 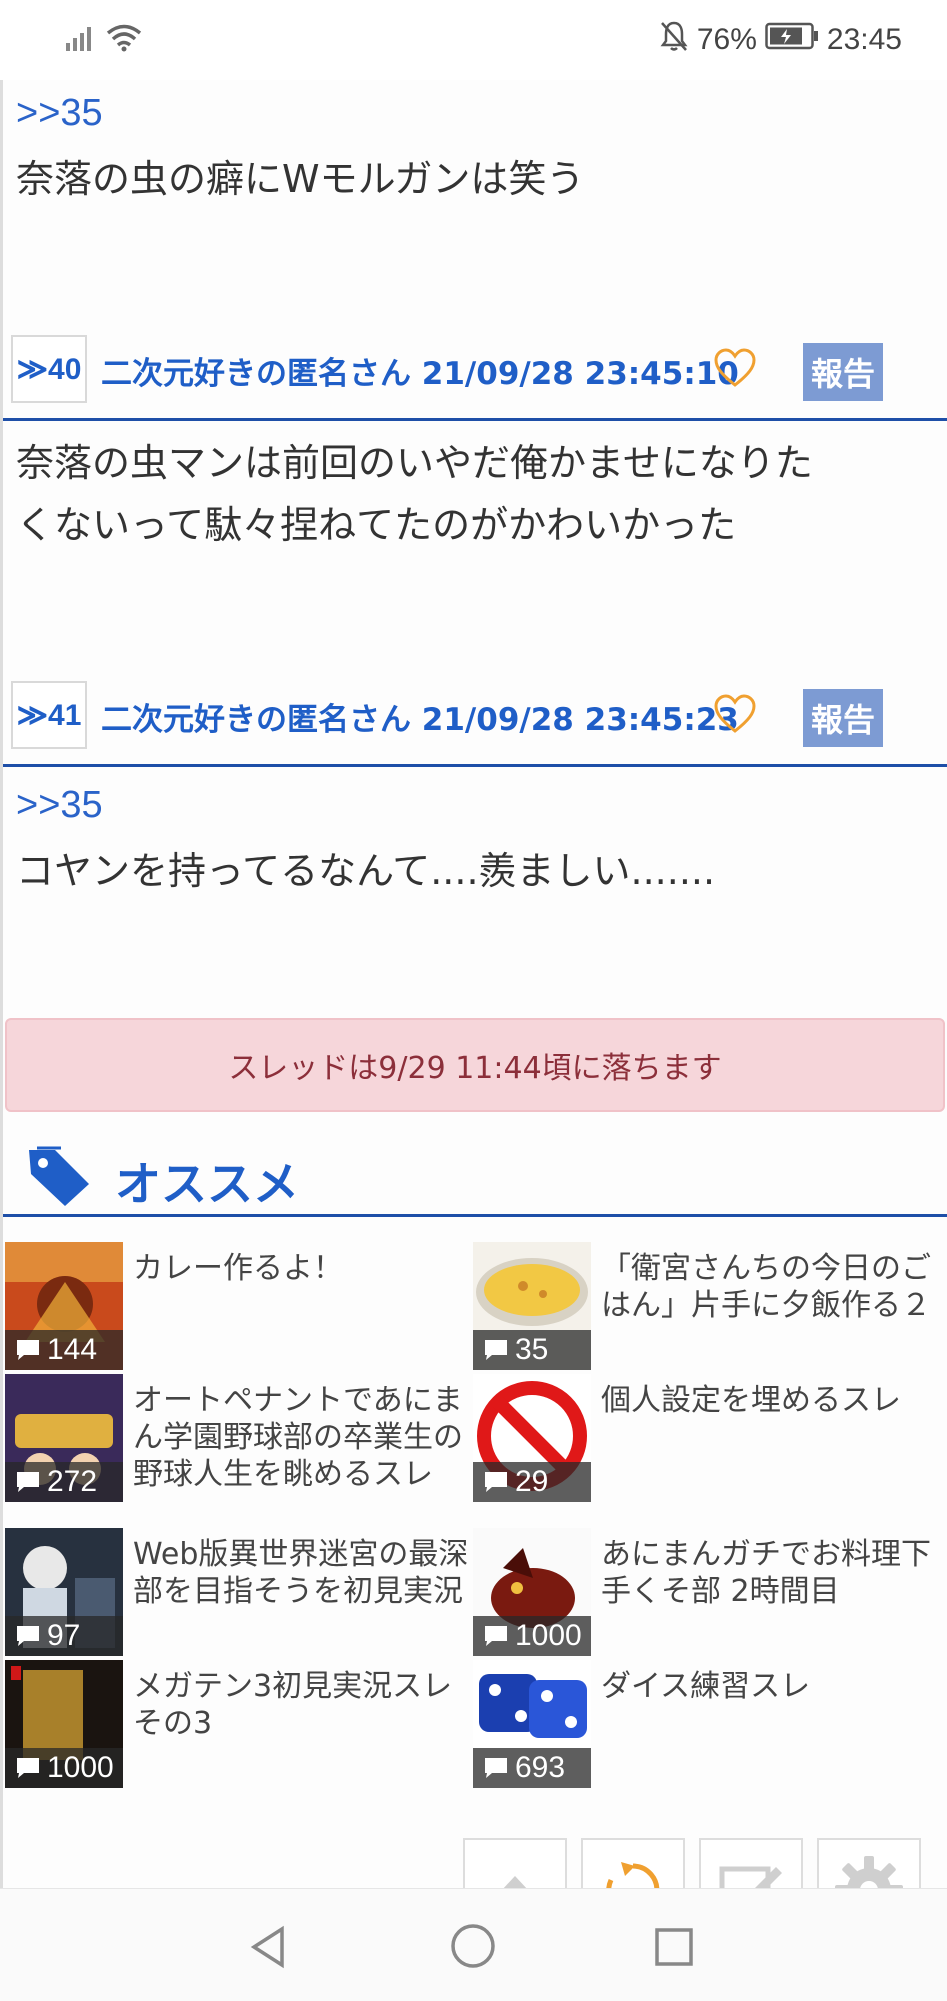 I want to click on back-icon, so click(x=268, y=1949).